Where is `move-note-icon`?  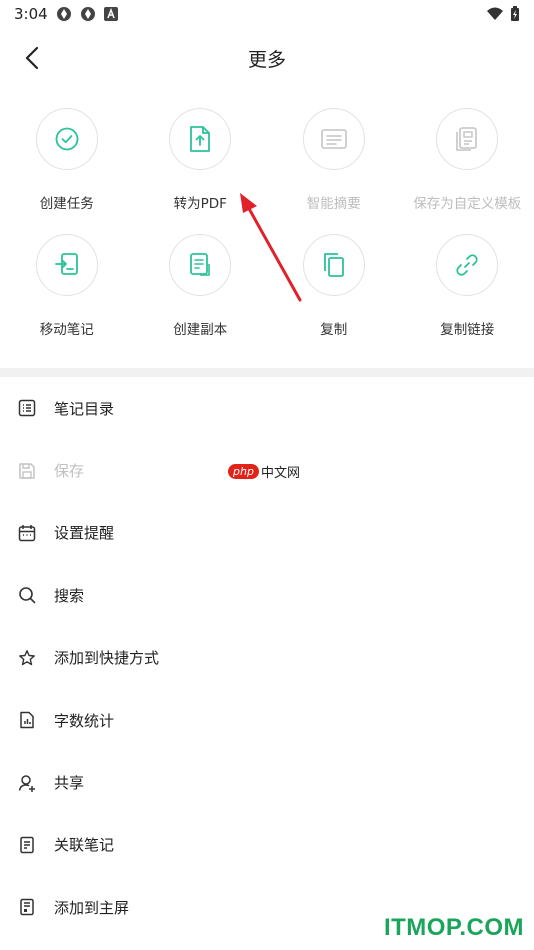 move-note-icon is located at coordinates (66, 264).